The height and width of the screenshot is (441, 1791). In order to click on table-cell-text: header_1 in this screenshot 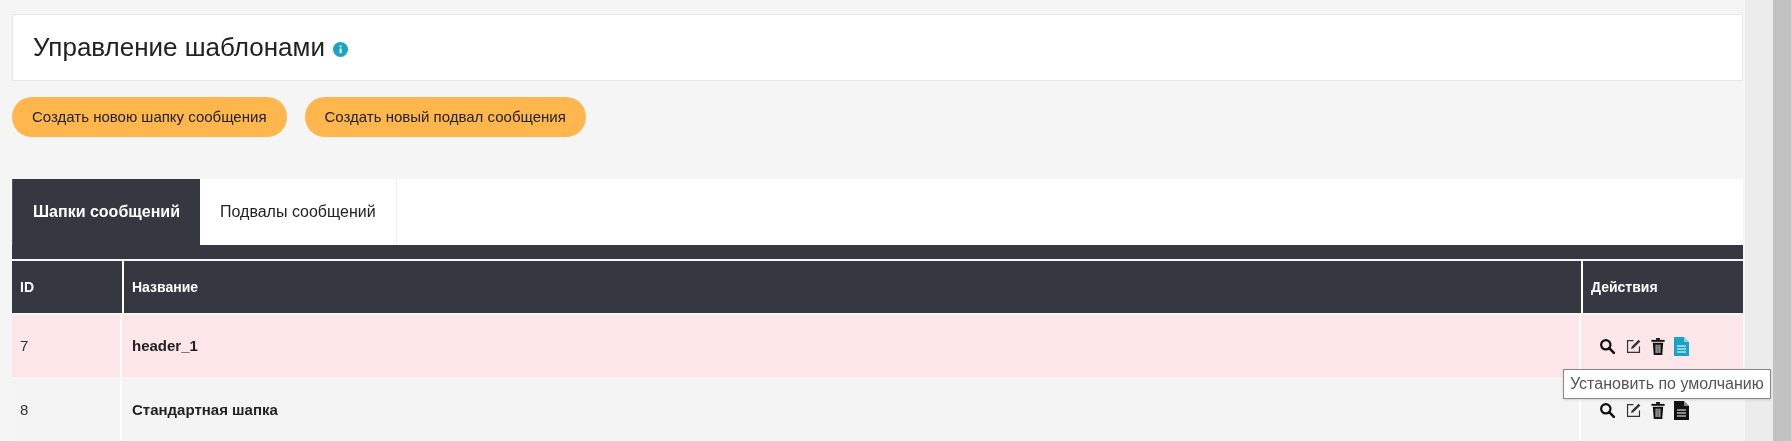, I will do `click(165, 345)`.